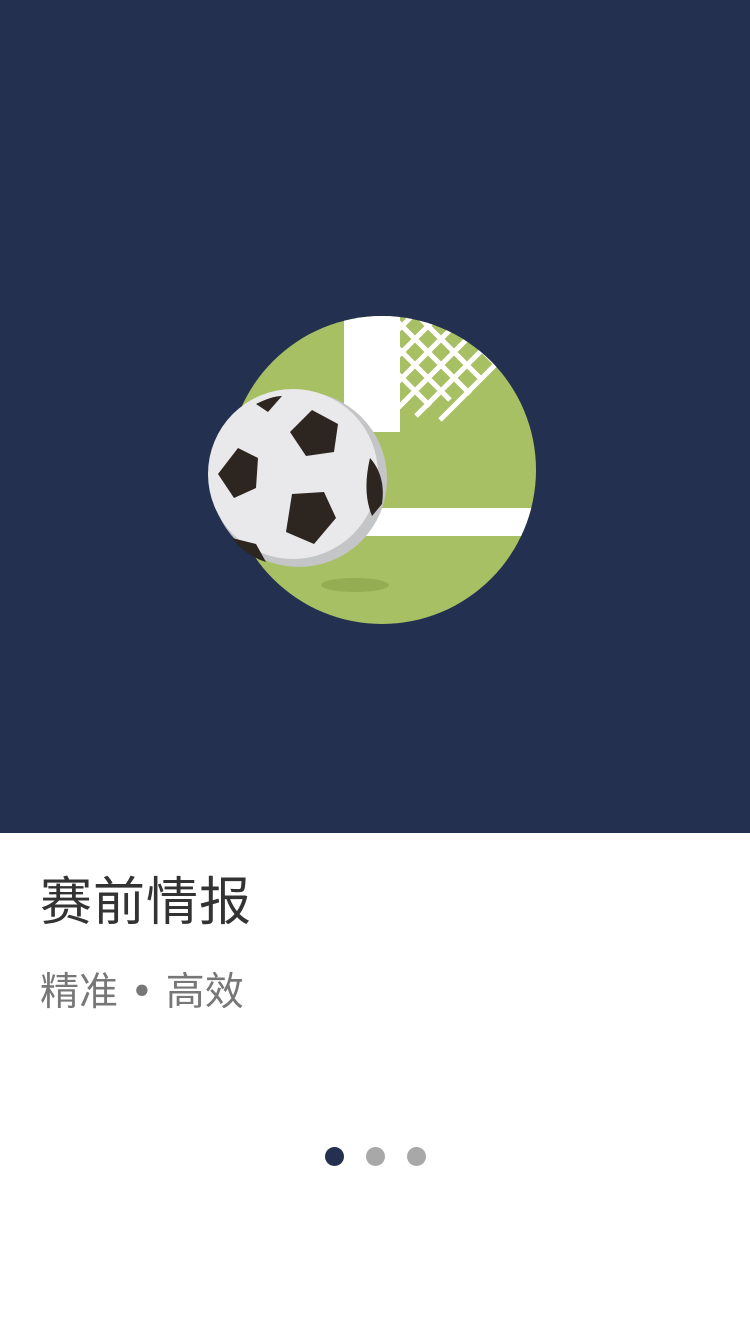 This screenshot has height=1334, width=750. I want to click on page-indicator, so click(375, 1156).